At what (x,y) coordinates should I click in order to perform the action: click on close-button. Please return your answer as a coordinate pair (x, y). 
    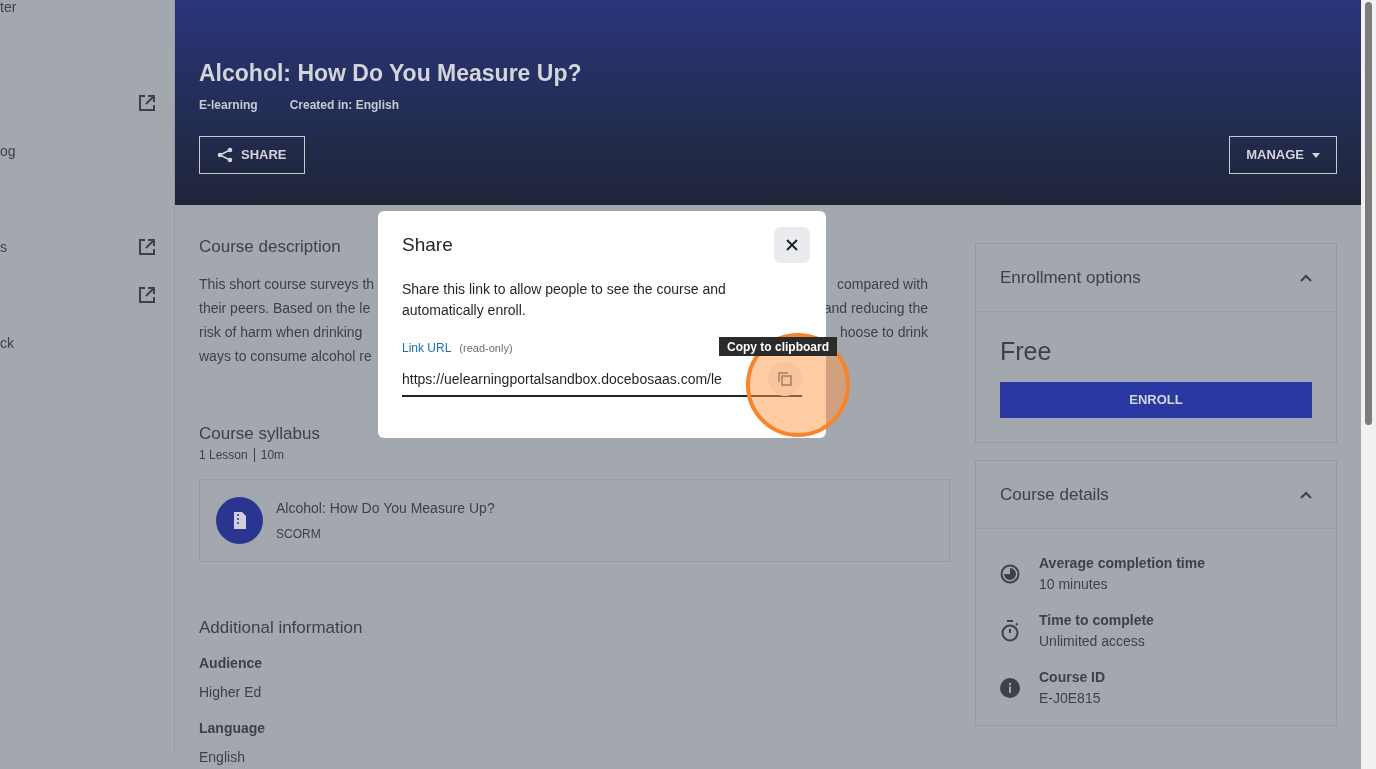
    Looking at the image, I should click on (792, 245).